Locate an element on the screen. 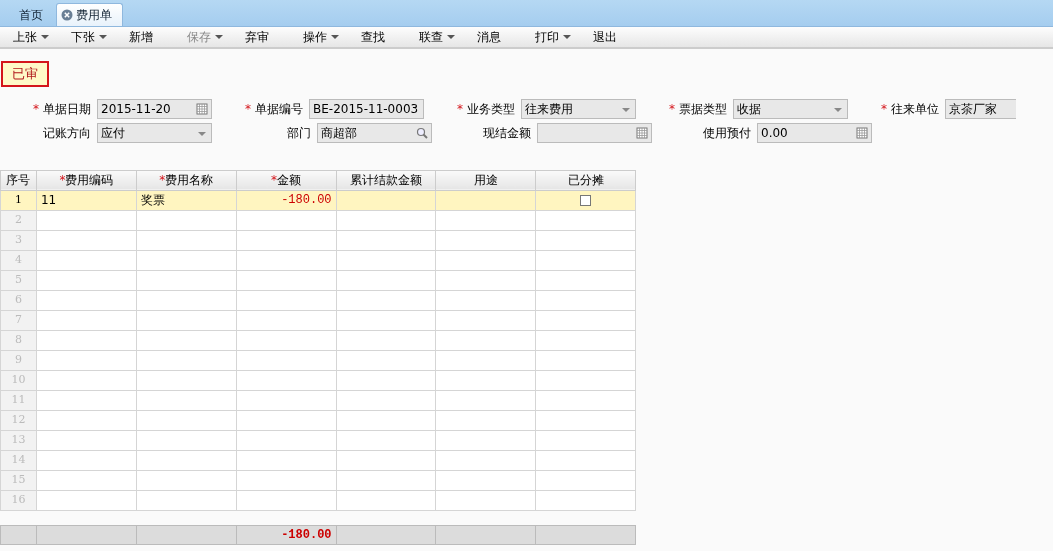  total-cell: -180.00 is located at coordinates (286, 534).